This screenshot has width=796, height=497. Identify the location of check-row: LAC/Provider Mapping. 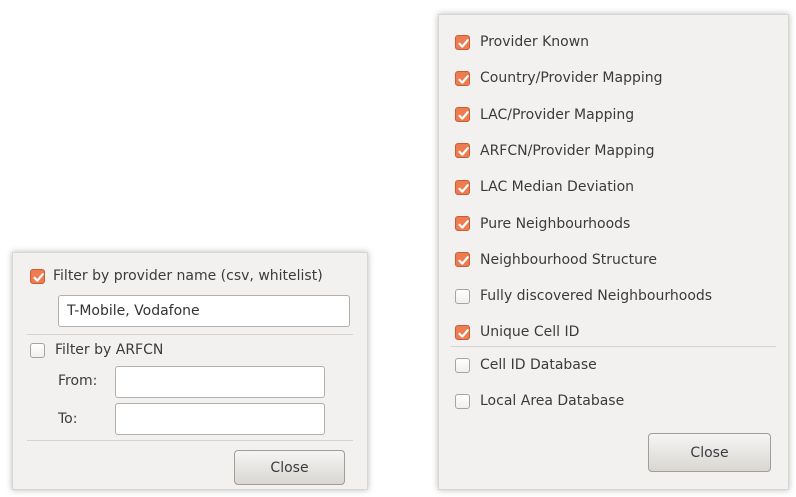
(544, 115).